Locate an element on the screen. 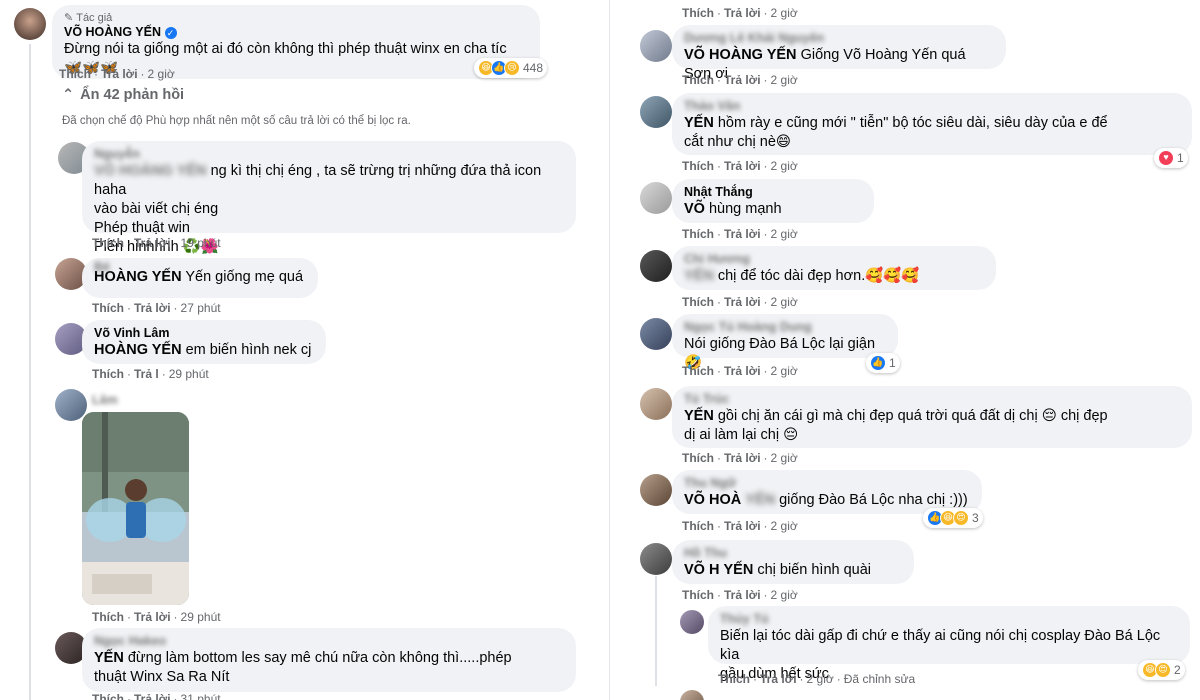  reaction-summary: 👍 😆 😍 3 is located at coordinates (953, 518).